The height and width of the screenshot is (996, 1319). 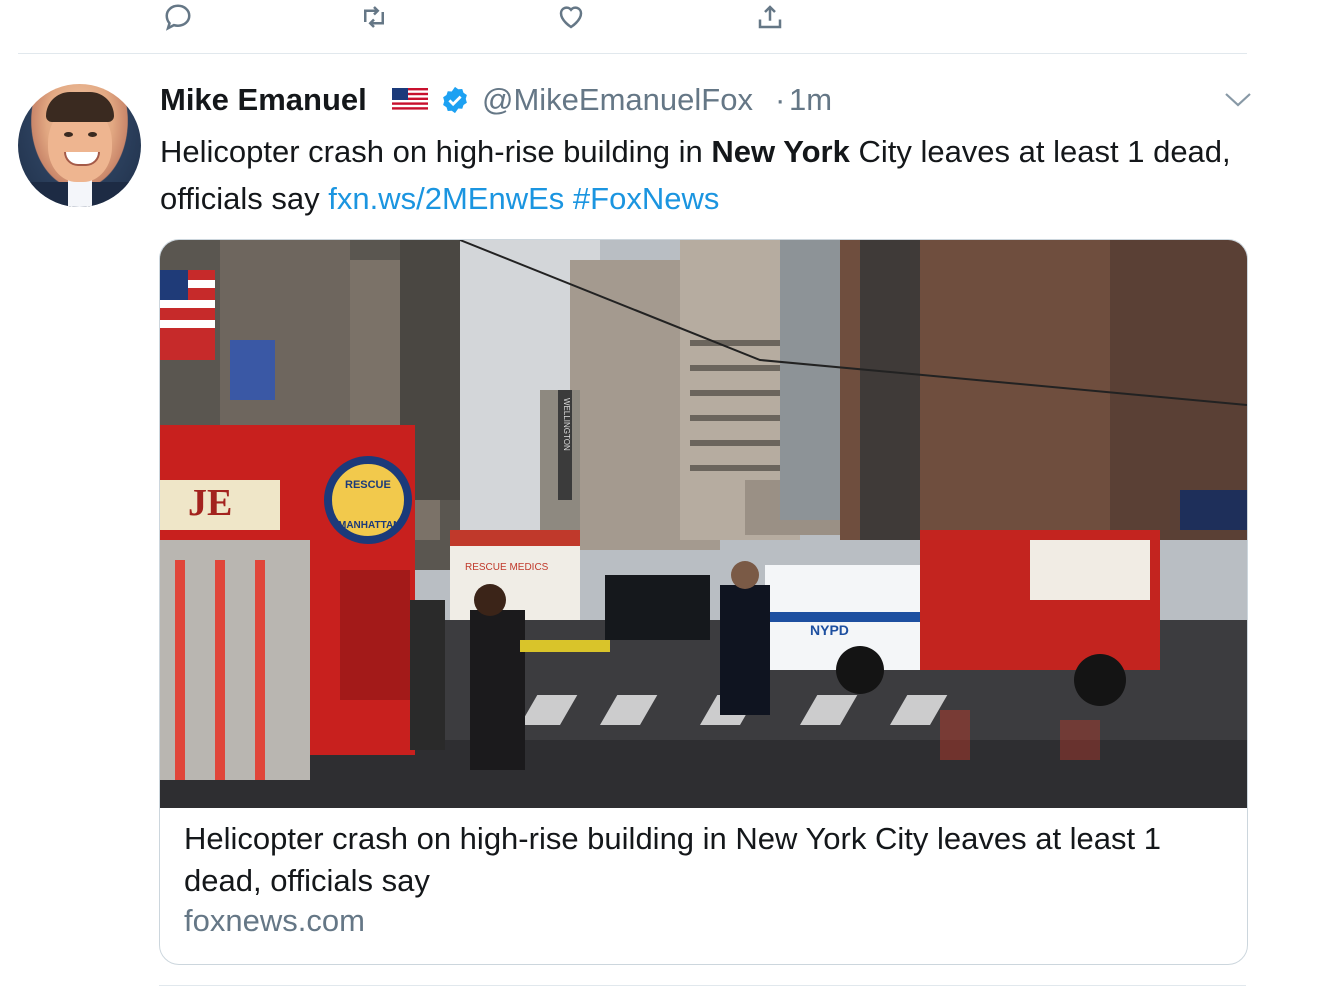 I want to click on author-name: Mike Emanuel, so click(x=263, y=100).